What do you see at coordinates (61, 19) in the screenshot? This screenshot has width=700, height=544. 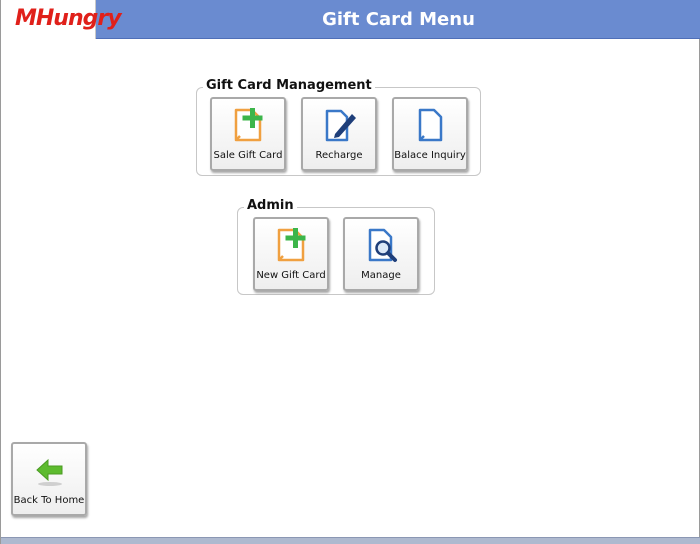 I see `app-logo: MHungry` at bounding box center [61, 19].